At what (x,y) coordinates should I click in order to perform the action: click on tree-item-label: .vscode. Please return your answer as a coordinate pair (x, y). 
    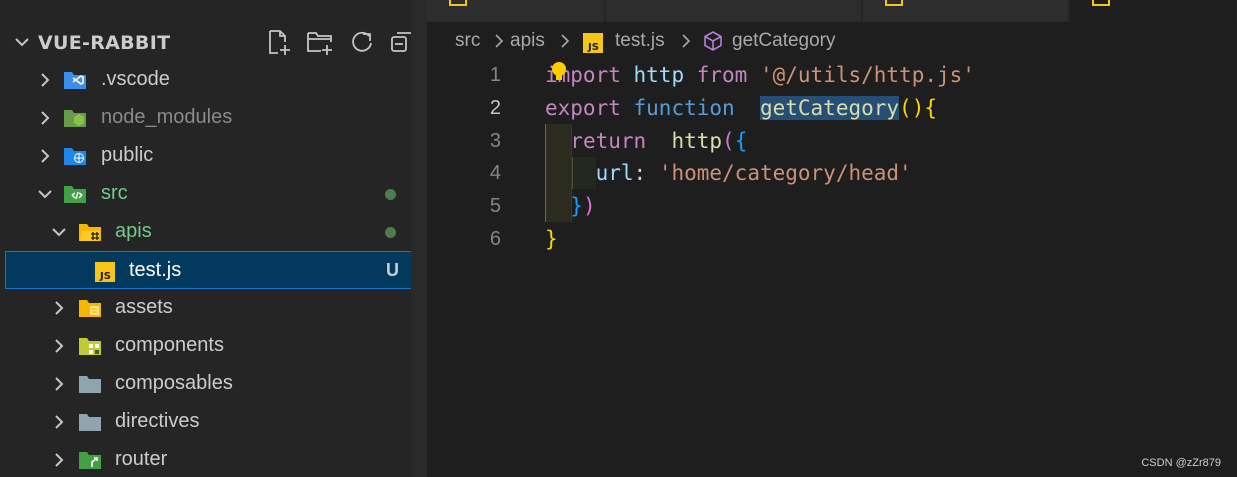
    Looking at the image, I should click on (135, 79).